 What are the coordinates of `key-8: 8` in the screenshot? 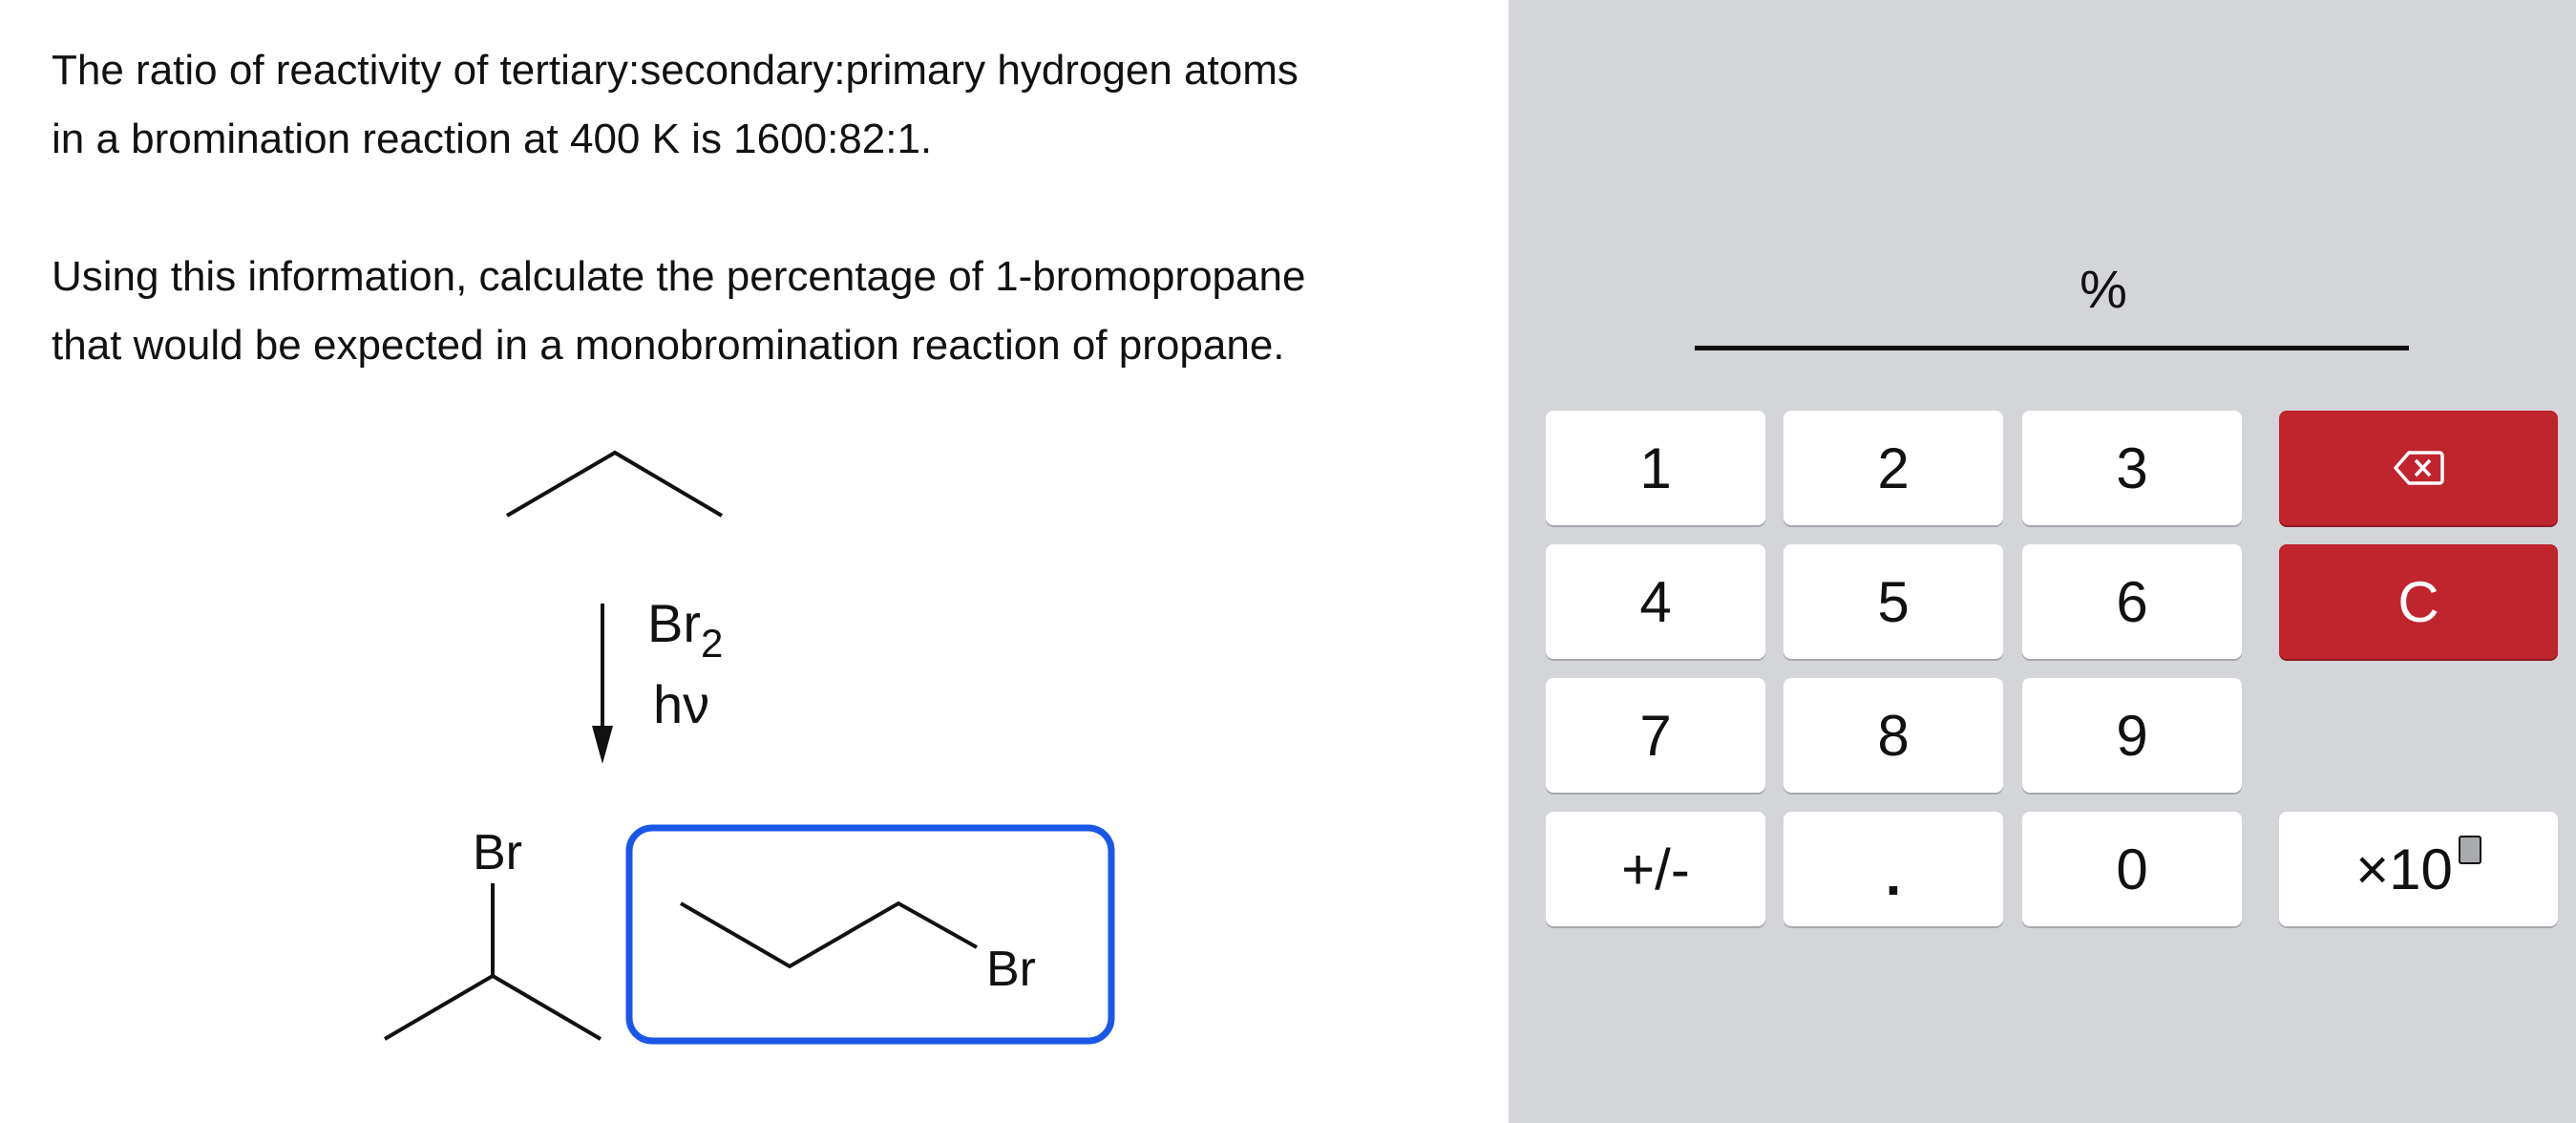 It's located at (1893, 735).